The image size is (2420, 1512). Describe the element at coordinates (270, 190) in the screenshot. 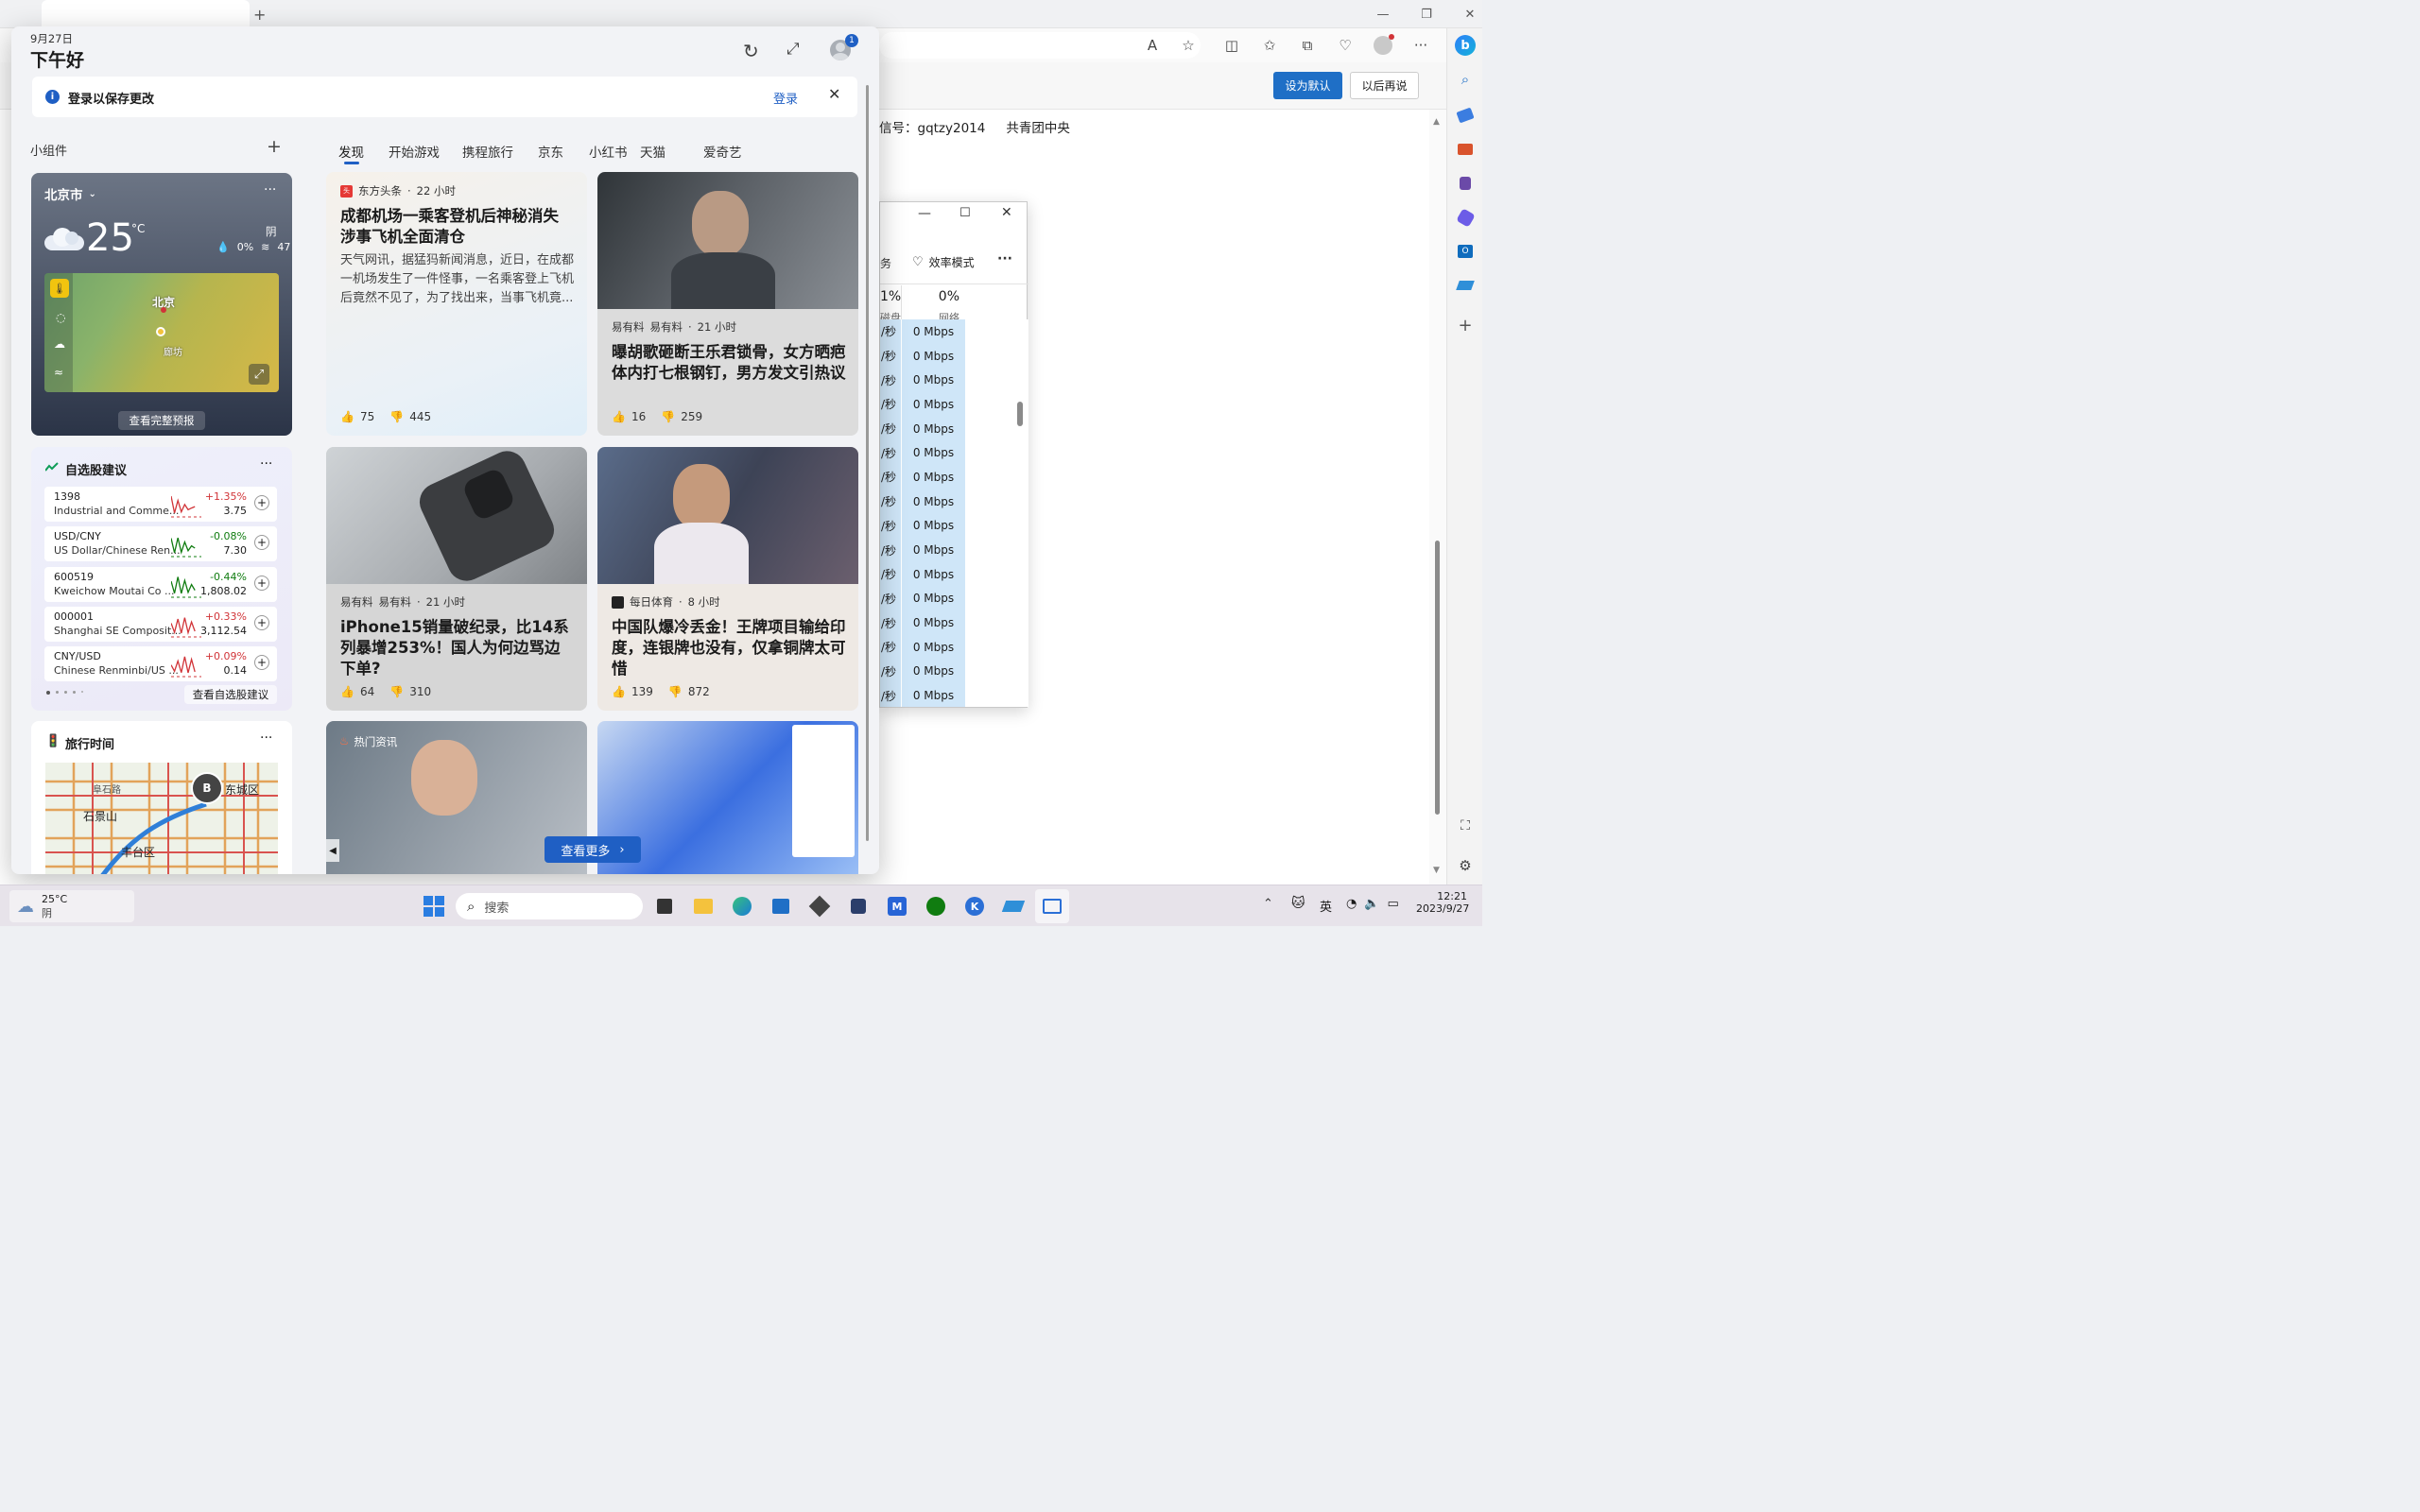

I see `weather-more-icon: ···` at that location.